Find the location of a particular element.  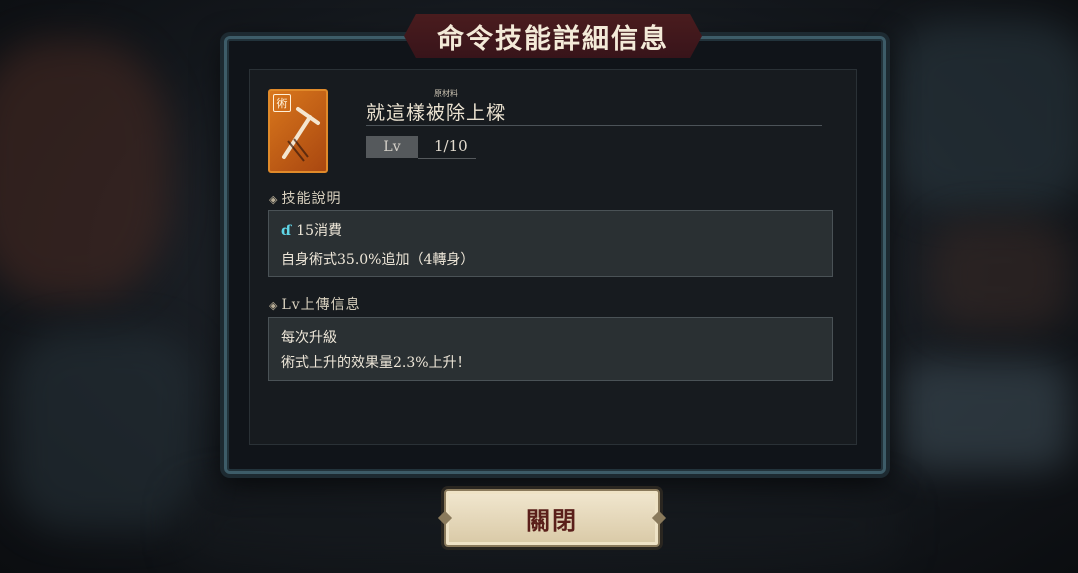

dialog-title-banner: 命令技能詳細信息 is located at coordinates (553, 36).